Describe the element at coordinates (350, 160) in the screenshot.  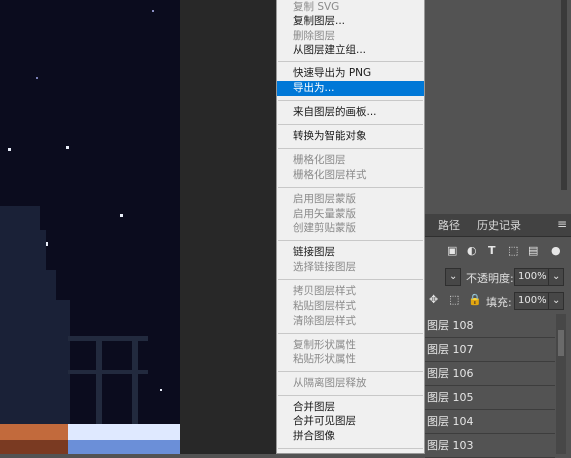
I see `menu-item-rasterize-layer: 栅格化图层` at that location.